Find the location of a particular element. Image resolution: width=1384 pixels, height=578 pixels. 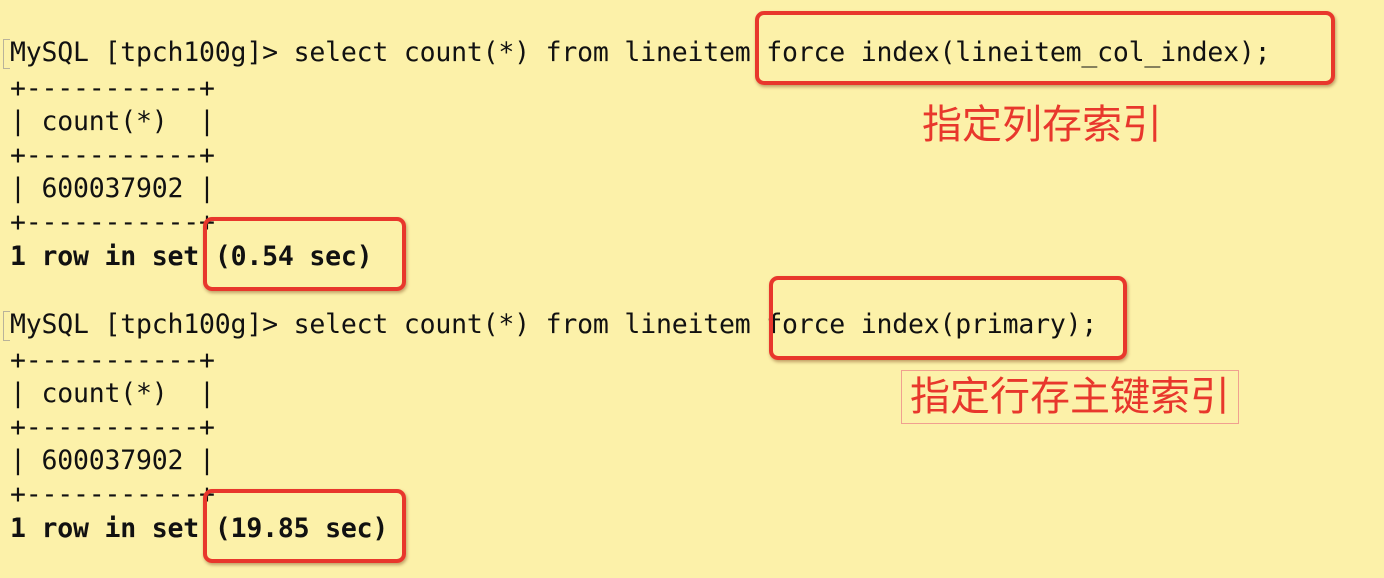

annotation-label: 指定行存主键索引 is located at coordinates (1070, 397).